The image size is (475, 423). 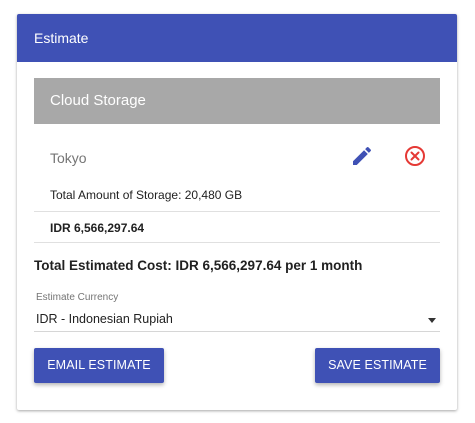 What do you see at coordinates (432, 320) in the screenshot?
I see `dropdown-arrow-icon` at bounding box center [432, 320].